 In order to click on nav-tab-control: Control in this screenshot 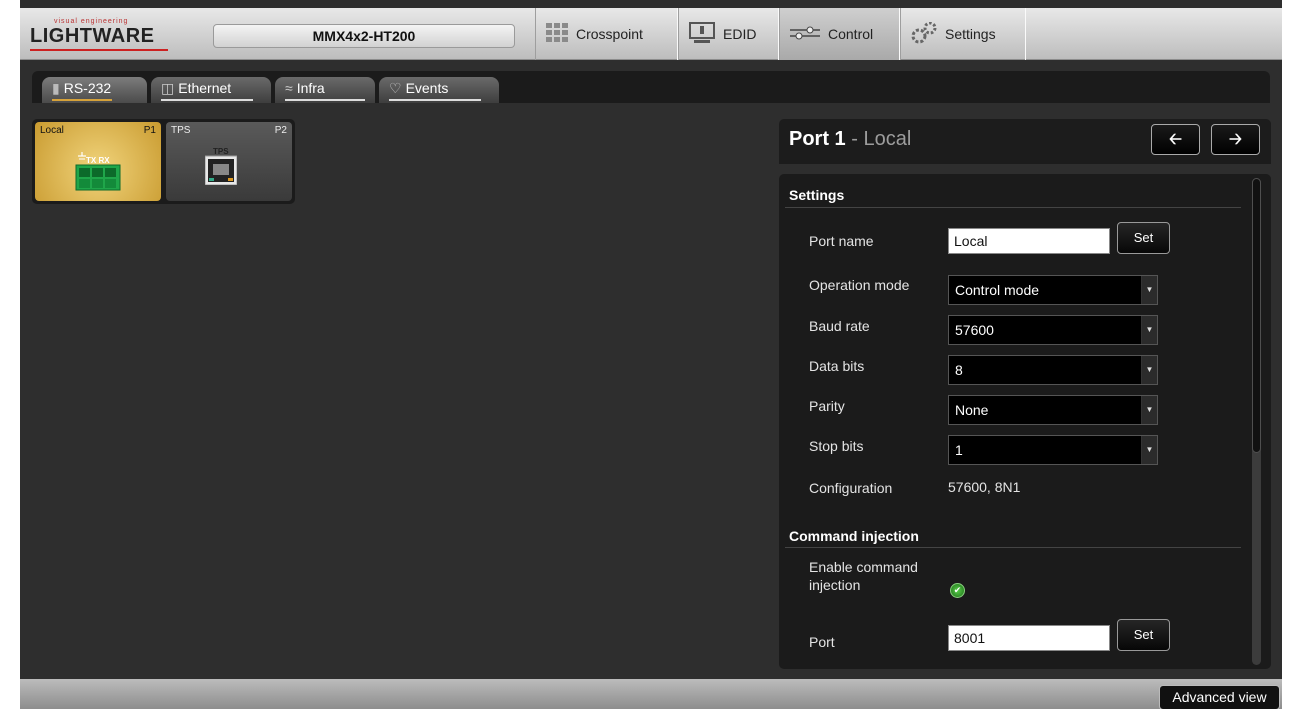, I will do `click(839, 34)`.